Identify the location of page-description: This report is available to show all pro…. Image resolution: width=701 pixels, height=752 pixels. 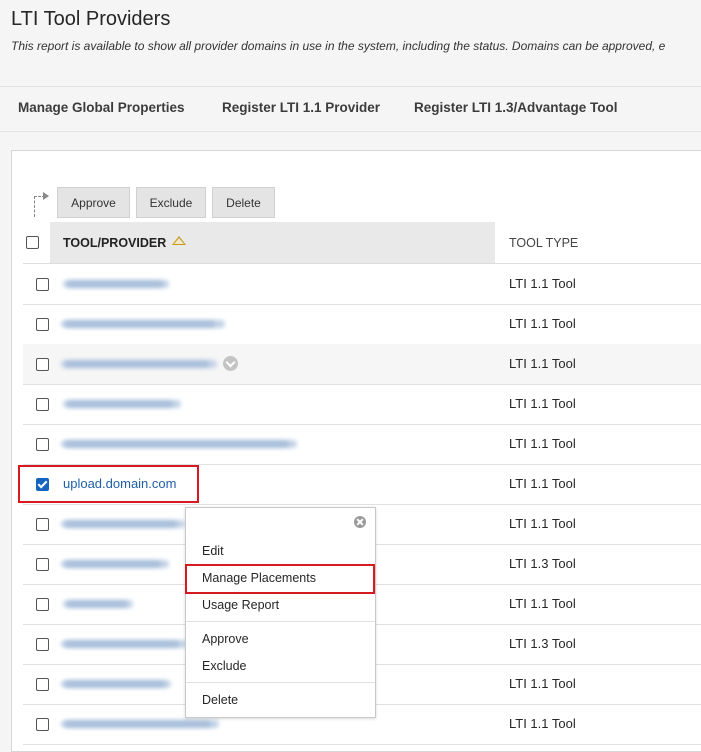
(338, 46).